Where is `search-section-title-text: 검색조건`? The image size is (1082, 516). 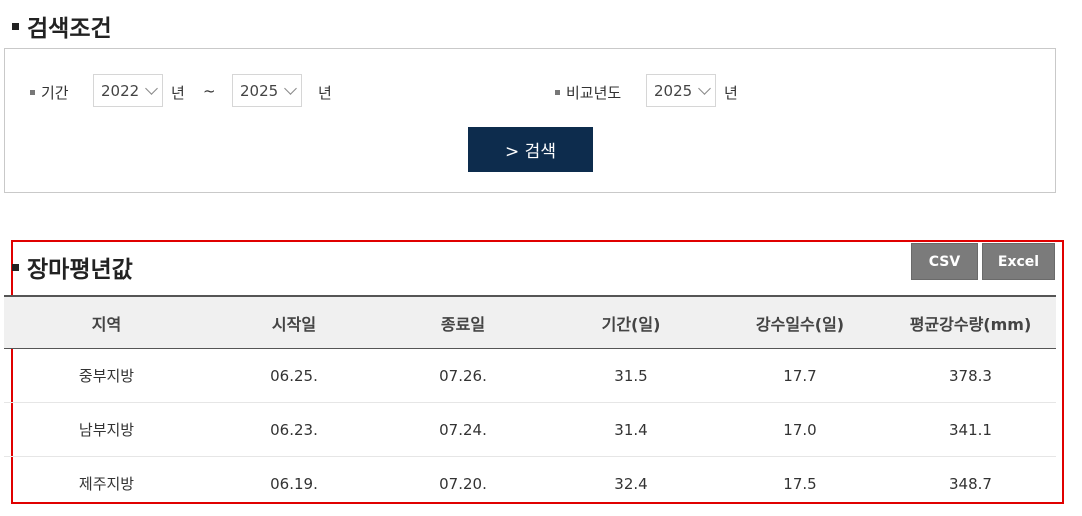 search-section-title-text: 검색조건 is located at coordinates (69, 29).